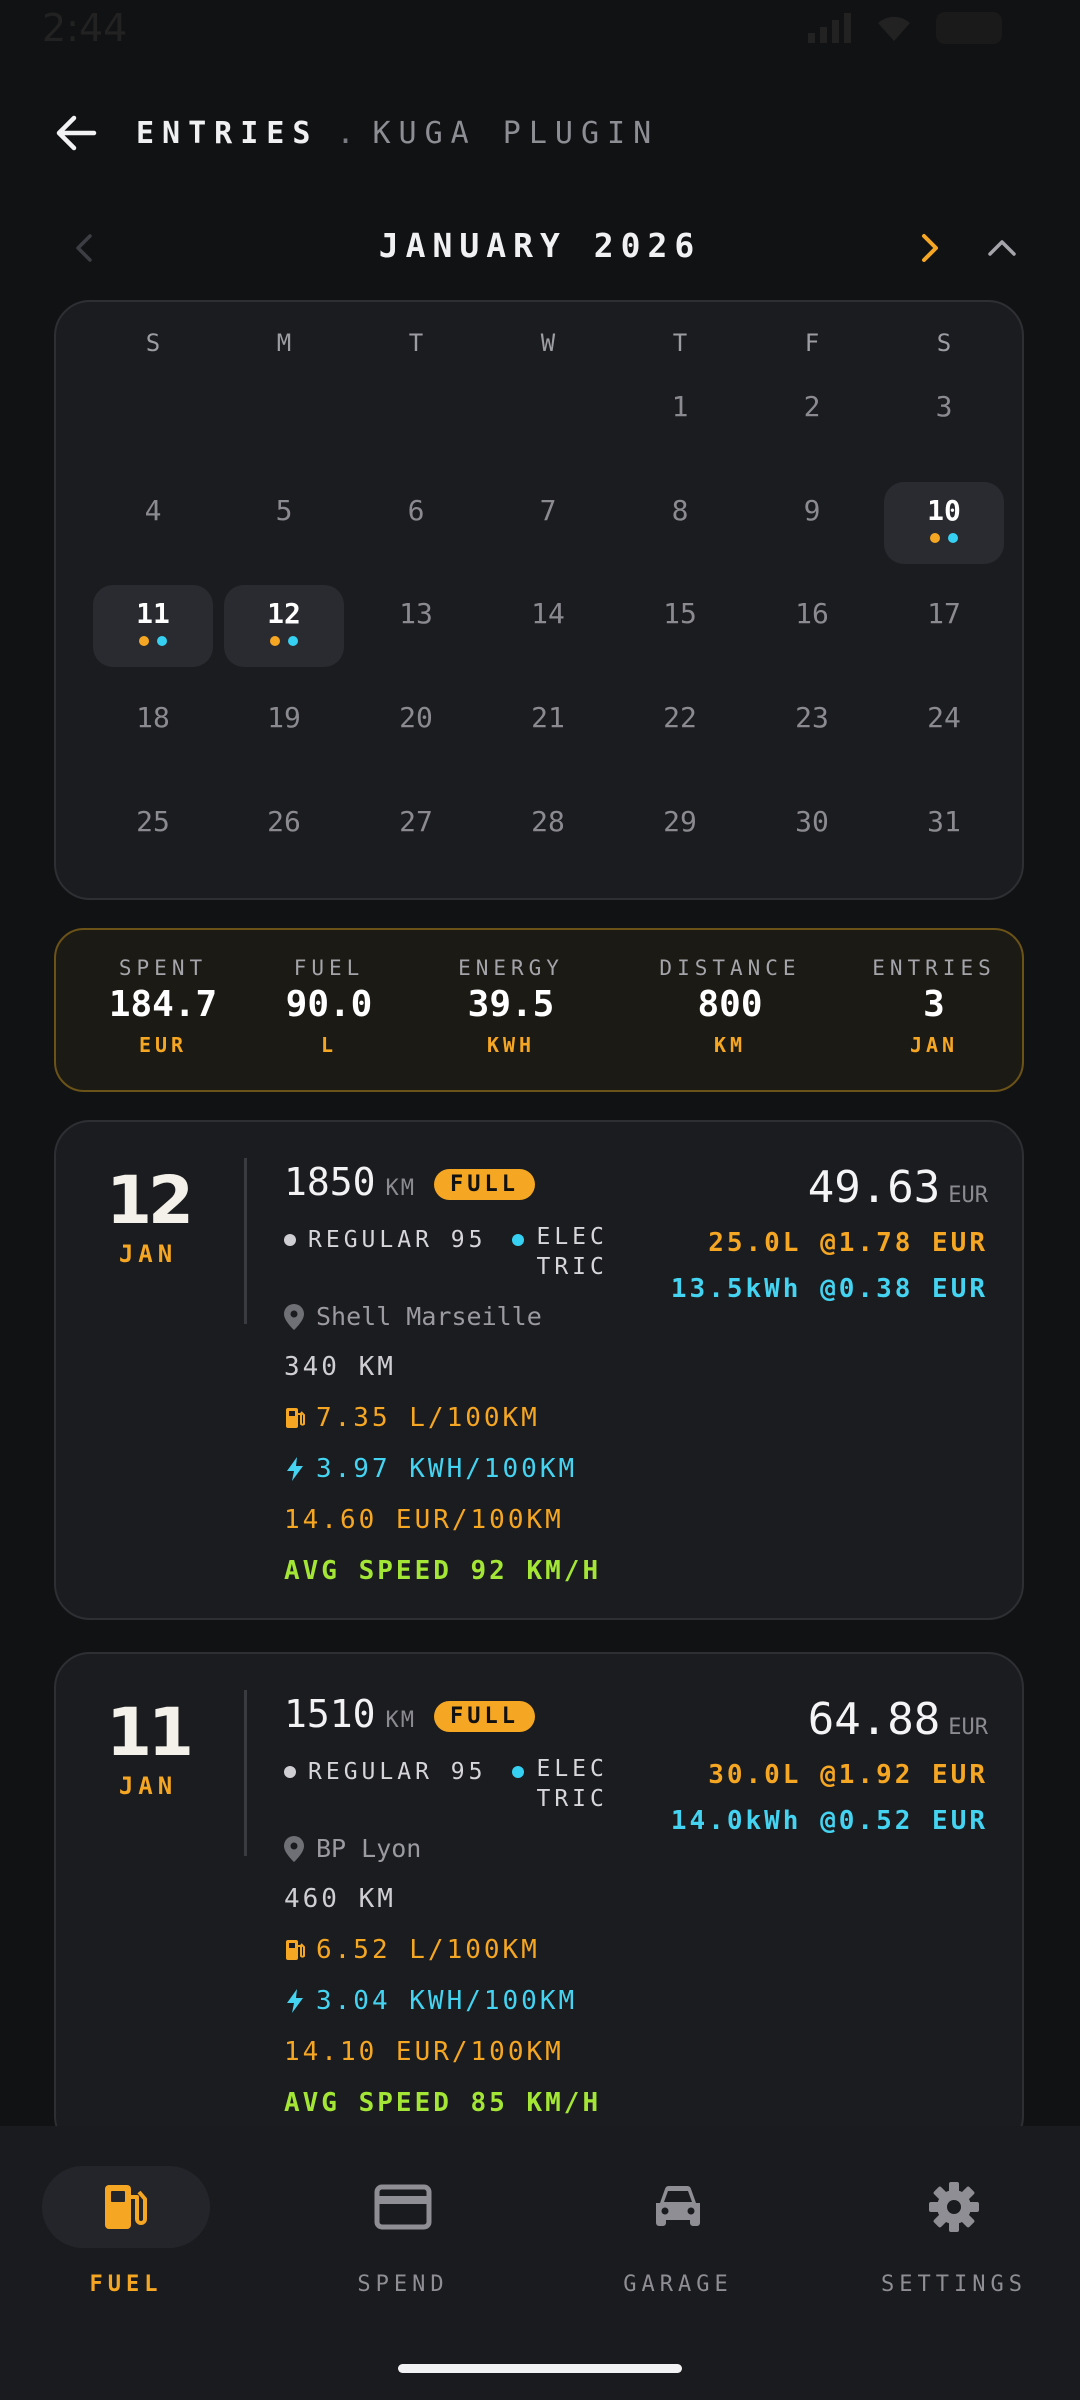 This screenshot has height=2400, width=1080. I want to click on calendar-day-with-entry: 12, so click(284, 626).